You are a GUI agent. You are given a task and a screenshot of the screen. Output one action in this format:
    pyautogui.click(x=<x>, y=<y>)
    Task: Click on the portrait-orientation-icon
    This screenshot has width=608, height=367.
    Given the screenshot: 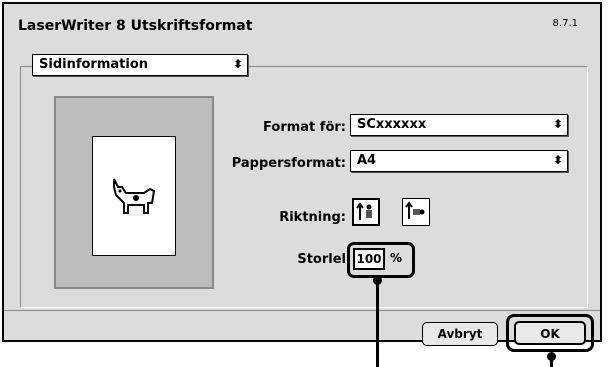 What is the action you would take?
    pyautogui.click(x=364, y=211)
    